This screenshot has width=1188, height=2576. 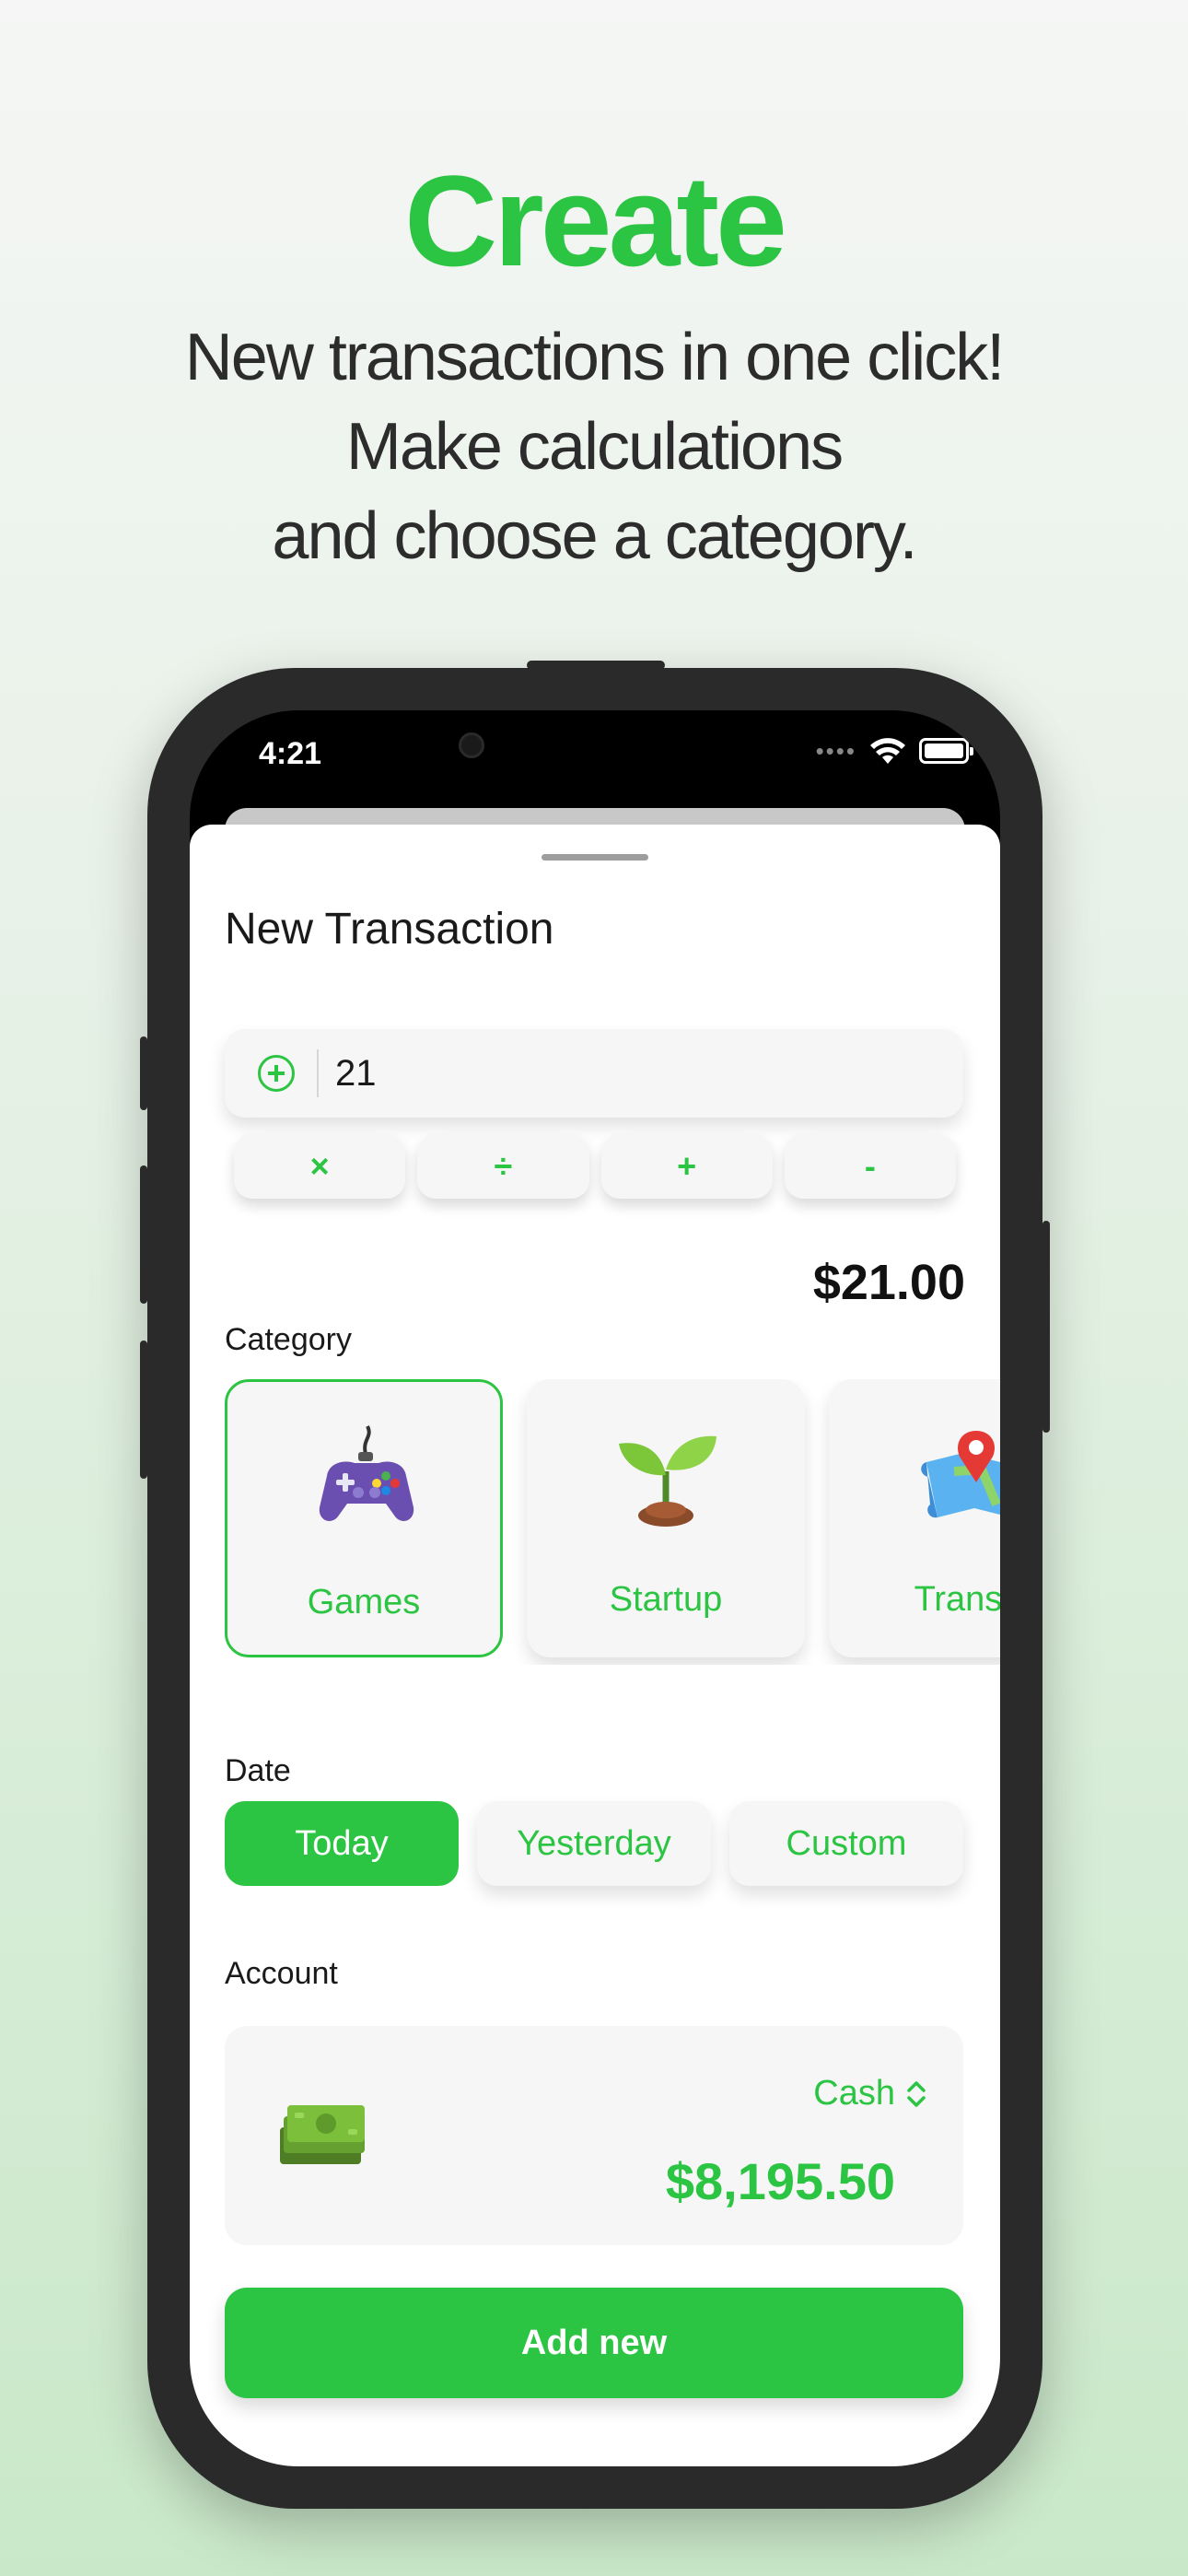 I want to click on promo-headline: Create, so click(x=595, y=220).